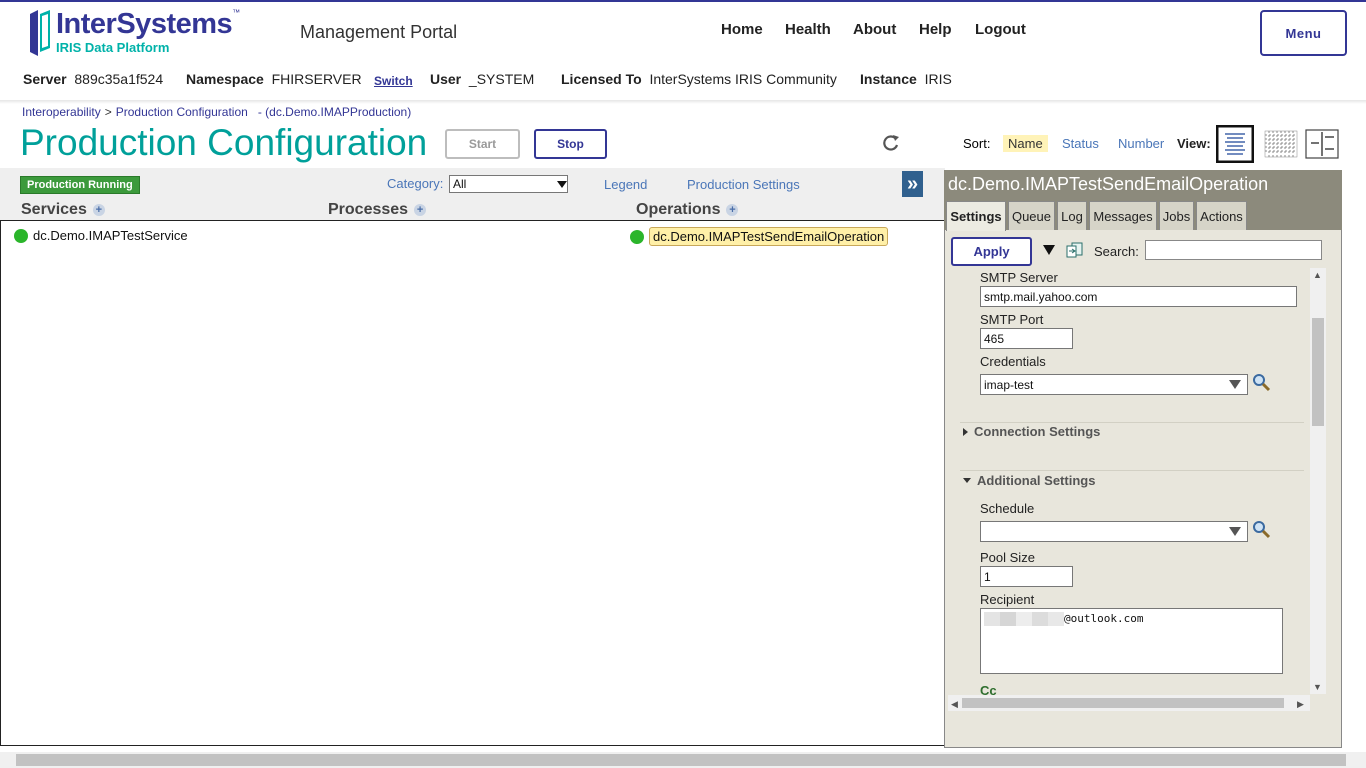 The height and width of the screenshot is (768, 1366). I want to click on pool-size-label: Pool Size, so click(1007, 557).